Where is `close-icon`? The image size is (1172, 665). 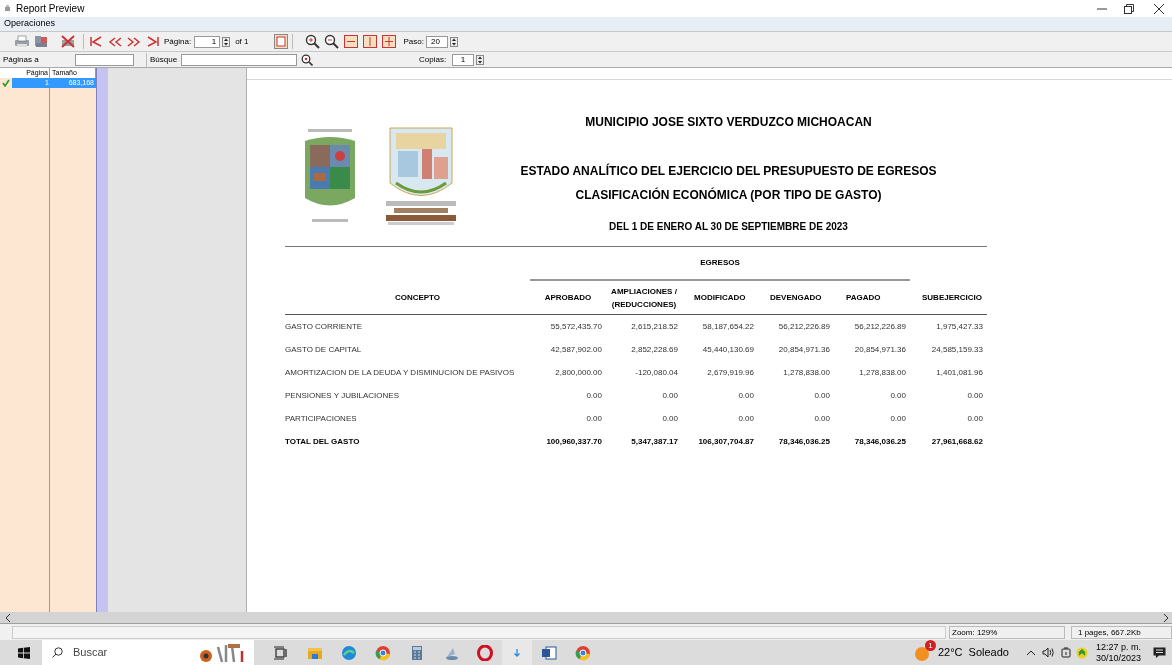 close-icon is located at coordinates (1159, 8).